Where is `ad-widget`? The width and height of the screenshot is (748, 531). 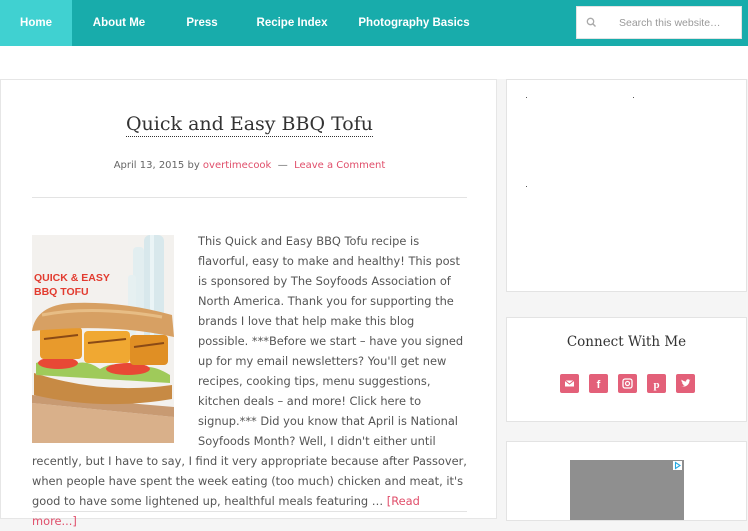
ad-widget is located at coordinates (626, 481).